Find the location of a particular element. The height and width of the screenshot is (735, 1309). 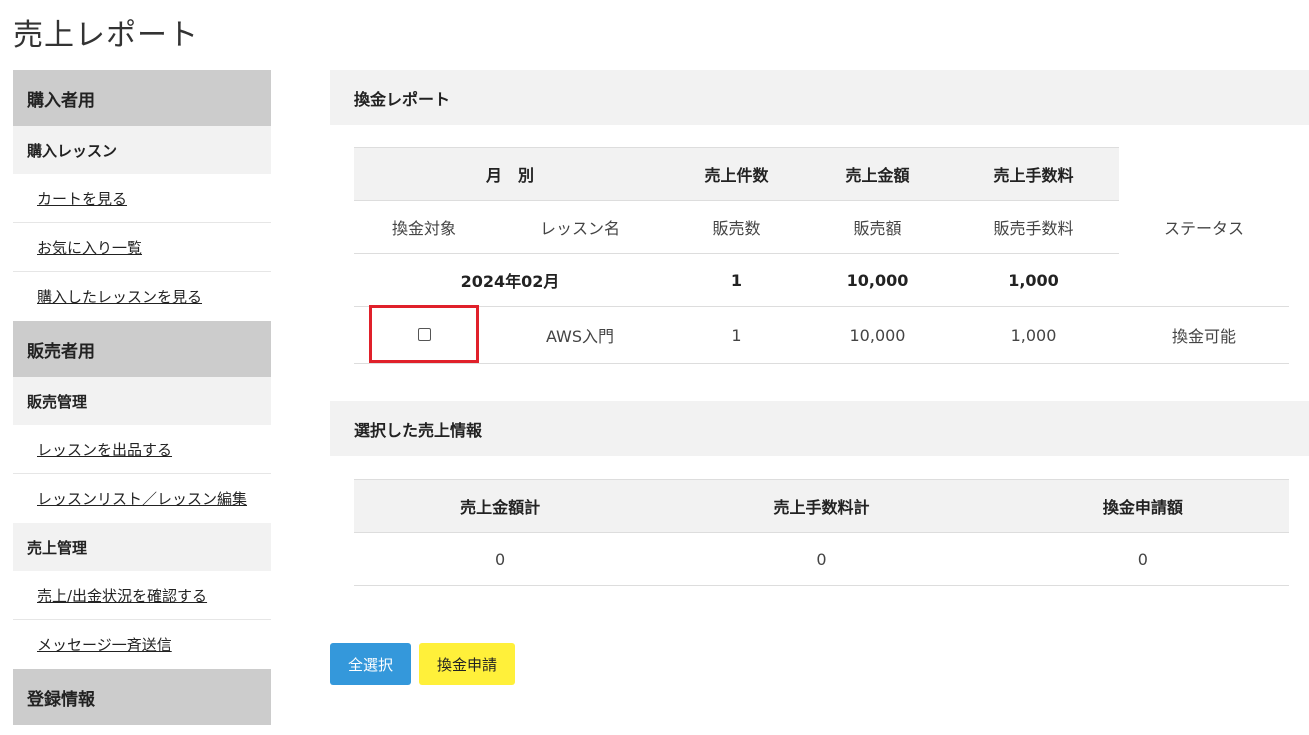

sidebar-item-list-lesson: レッスンを出品する is located at coordinates (142, 449).